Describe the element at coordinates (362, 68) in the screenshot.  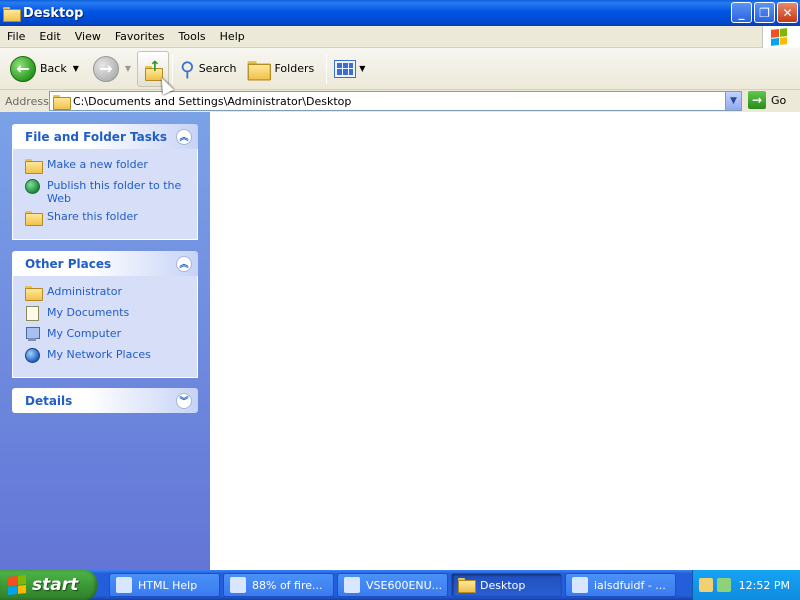
I see `views-dropdown-icon: ▼` at that location.